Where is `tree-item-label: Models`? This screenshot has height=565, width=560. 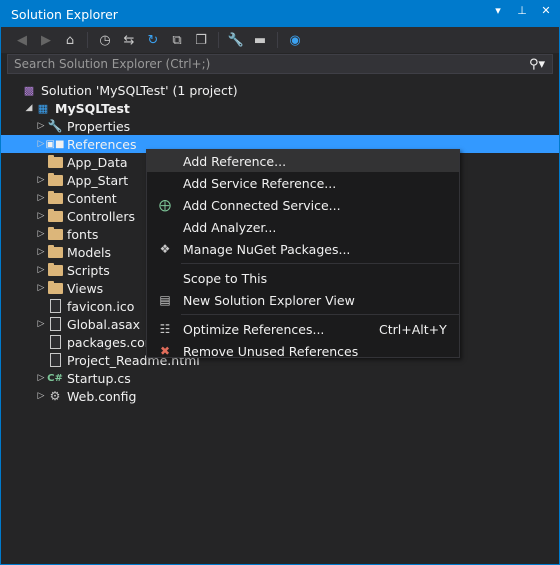 tree-item-label: Models is located at coordinates (89, 252).